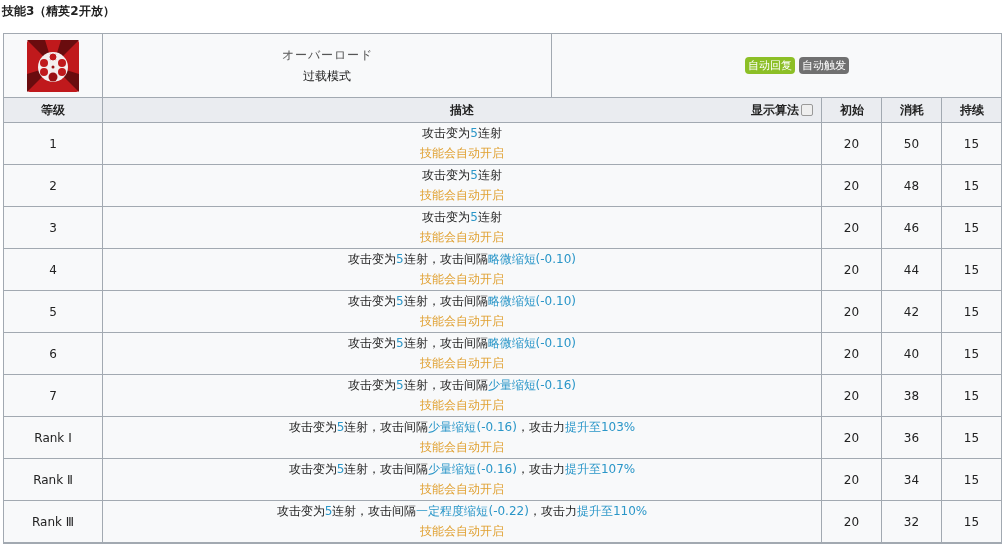 The width and height of the screenshot is (1005, 555). What do you see at coordinates (53, 65) in the screenshot?
I see `revolver-cylinder-icon` at bounding box center [53, 65].